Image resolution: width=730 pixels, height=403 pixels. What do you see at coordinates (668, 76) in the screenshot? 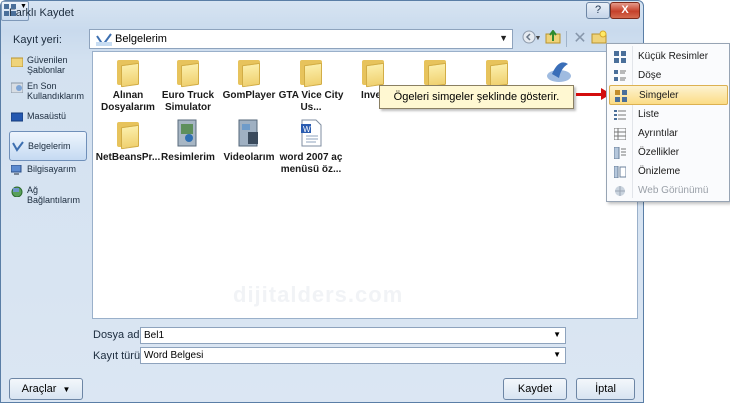
I see `menu-item-tiles: Döşe` at bounding box center [668, 76].